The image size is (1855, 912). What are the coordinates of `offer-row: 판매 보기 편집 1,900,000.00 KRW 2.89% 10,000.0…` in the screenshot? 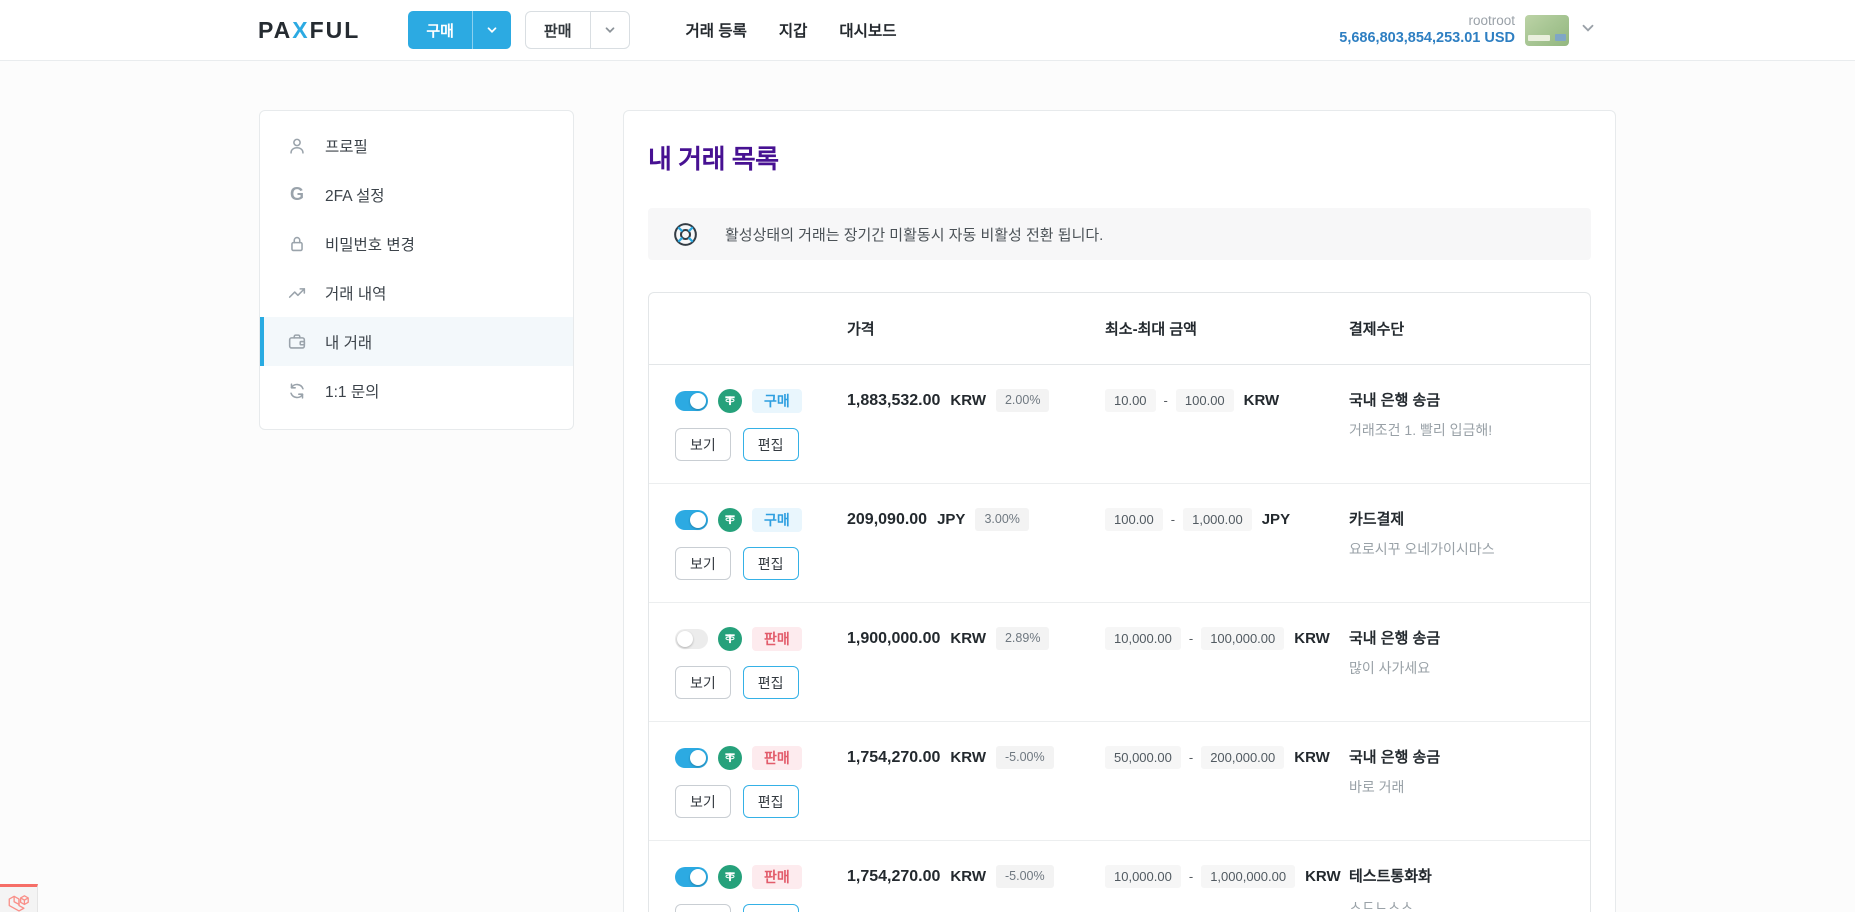 It's located at (1119, 662).